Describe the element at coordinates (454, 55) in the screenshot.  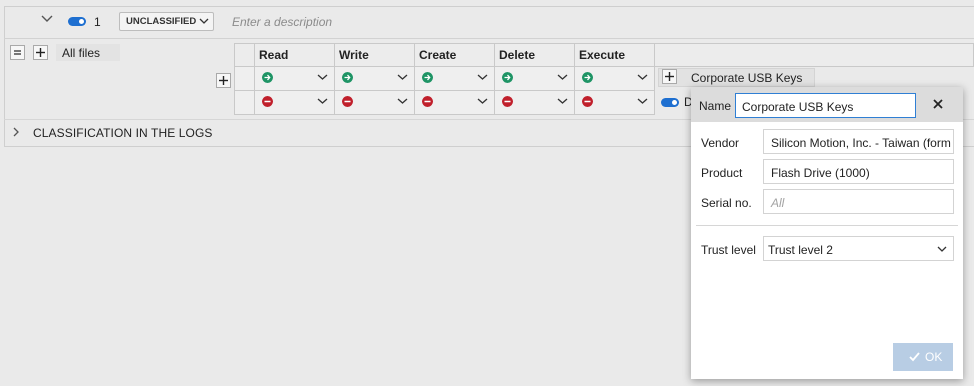
I see `column-header-create: Create` at that location.